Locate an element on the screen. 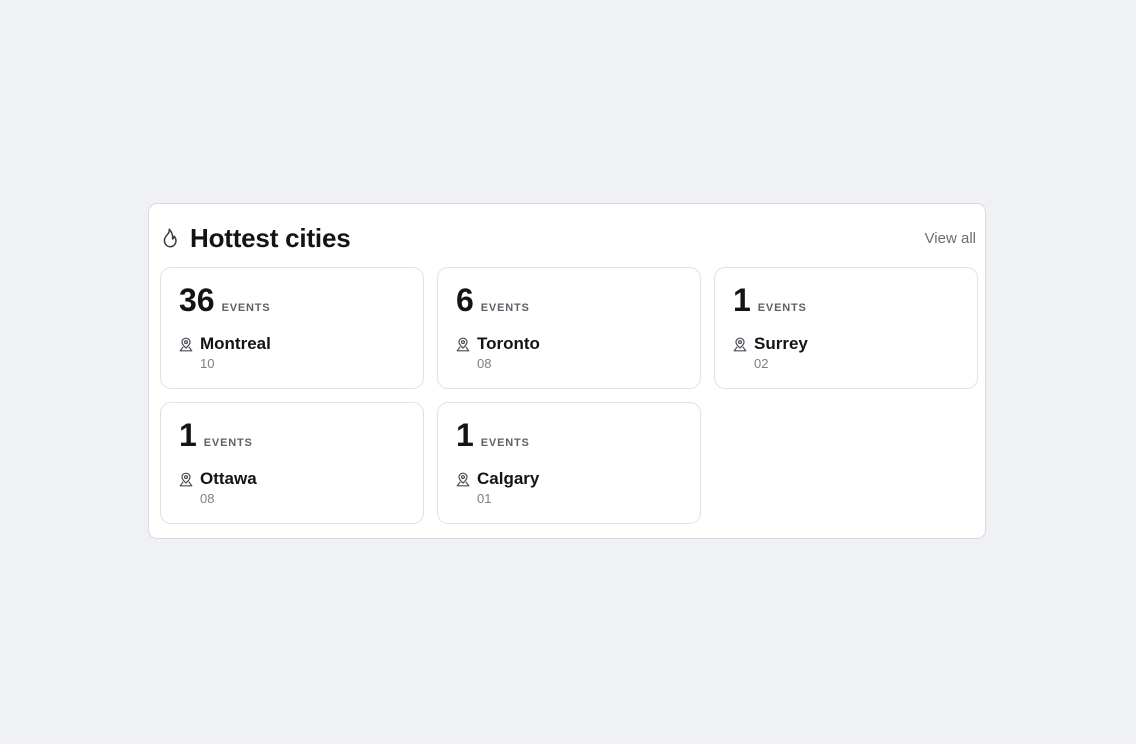  title-group: Hottest cities is located at coordinates (256, 238).